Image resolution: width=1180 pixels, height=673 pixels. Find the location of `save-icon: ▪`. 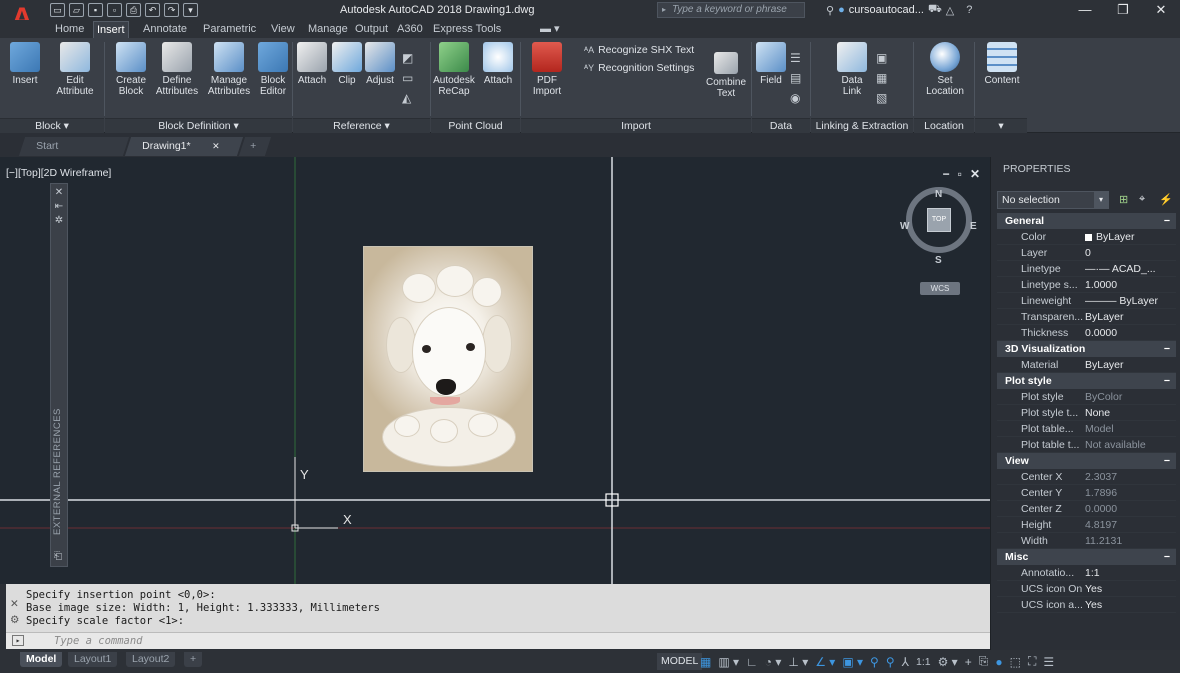

save-icon: ▪ is located at coordinates (95, 10).